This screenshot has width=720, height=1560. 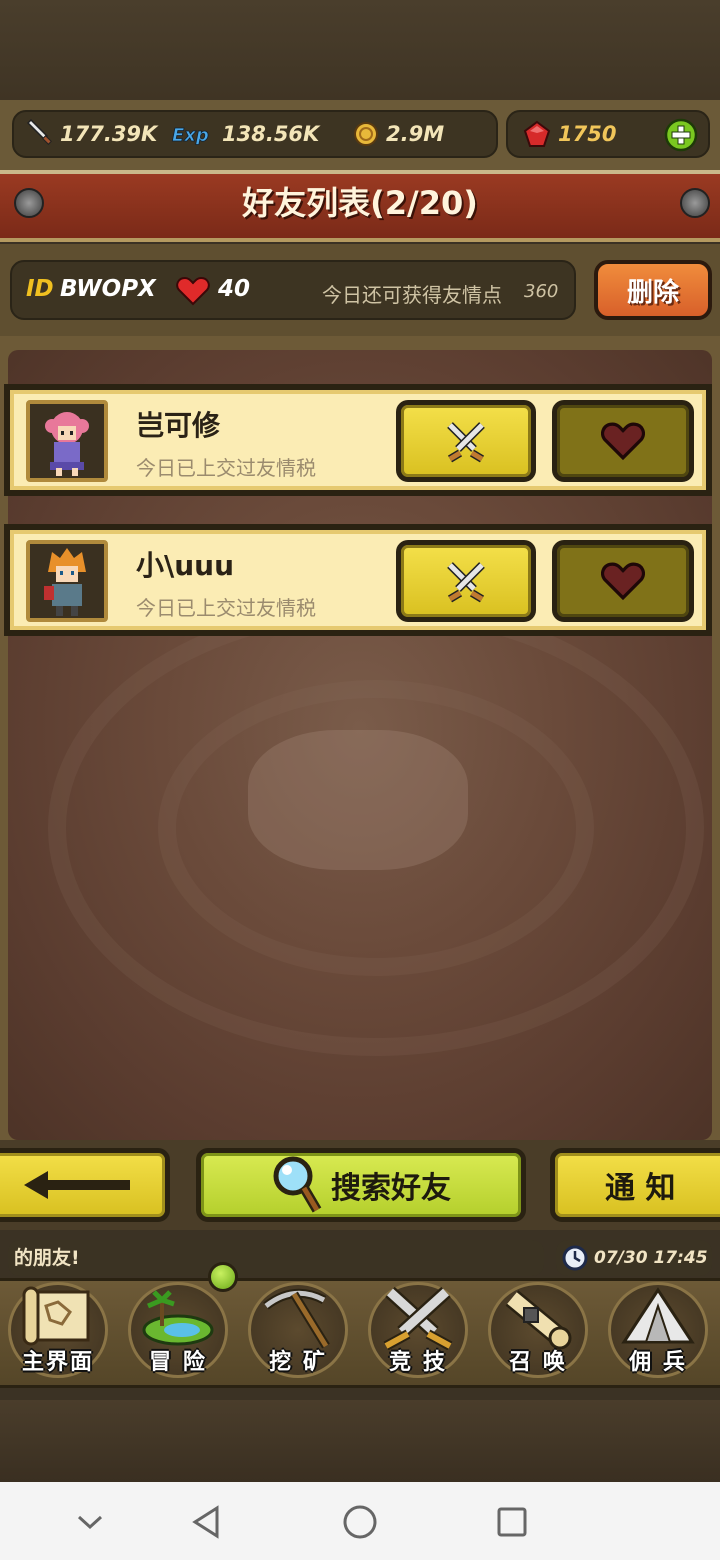 What do you see at coordinates (234, 289) in the screenshot?
I see `hearts-count: 40` at bounding box center [234, 289].